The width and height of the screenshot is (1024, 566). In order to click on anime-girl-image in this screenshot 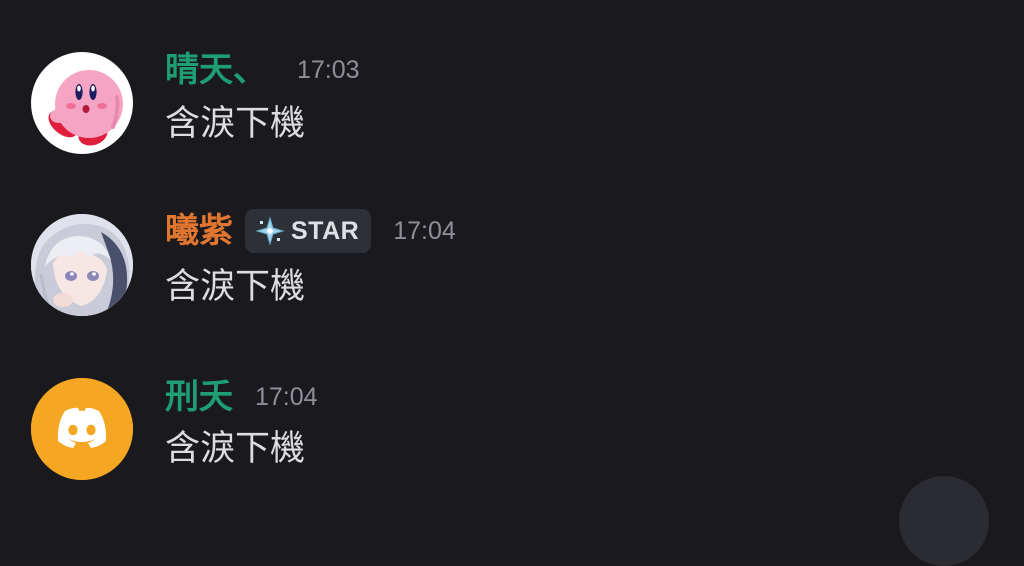, I will do `click(82, 265)`.